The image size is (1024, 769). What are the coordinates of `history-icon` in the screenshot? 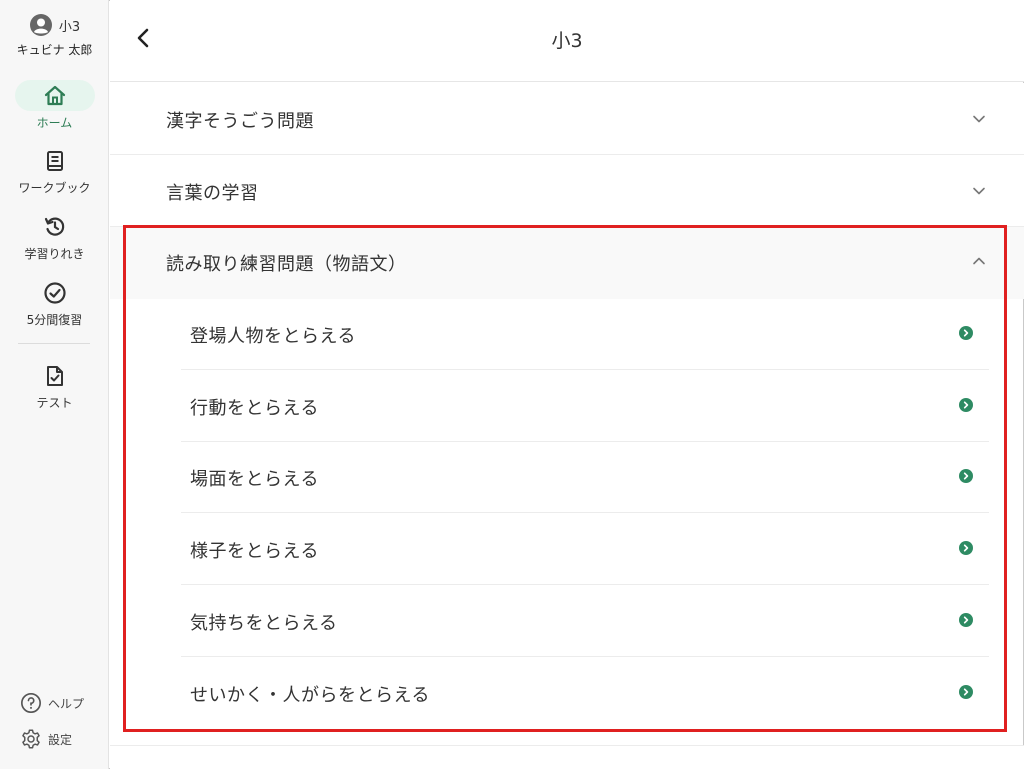 It's located at (54, 226).